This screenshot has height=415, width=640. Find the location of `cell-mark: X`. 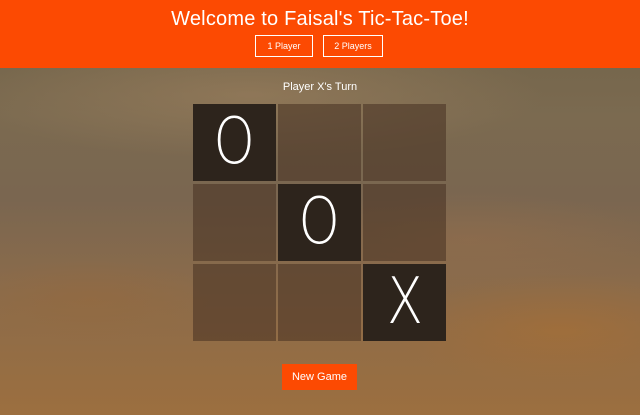

cell-mark: X is located at coordinates (404, 302).